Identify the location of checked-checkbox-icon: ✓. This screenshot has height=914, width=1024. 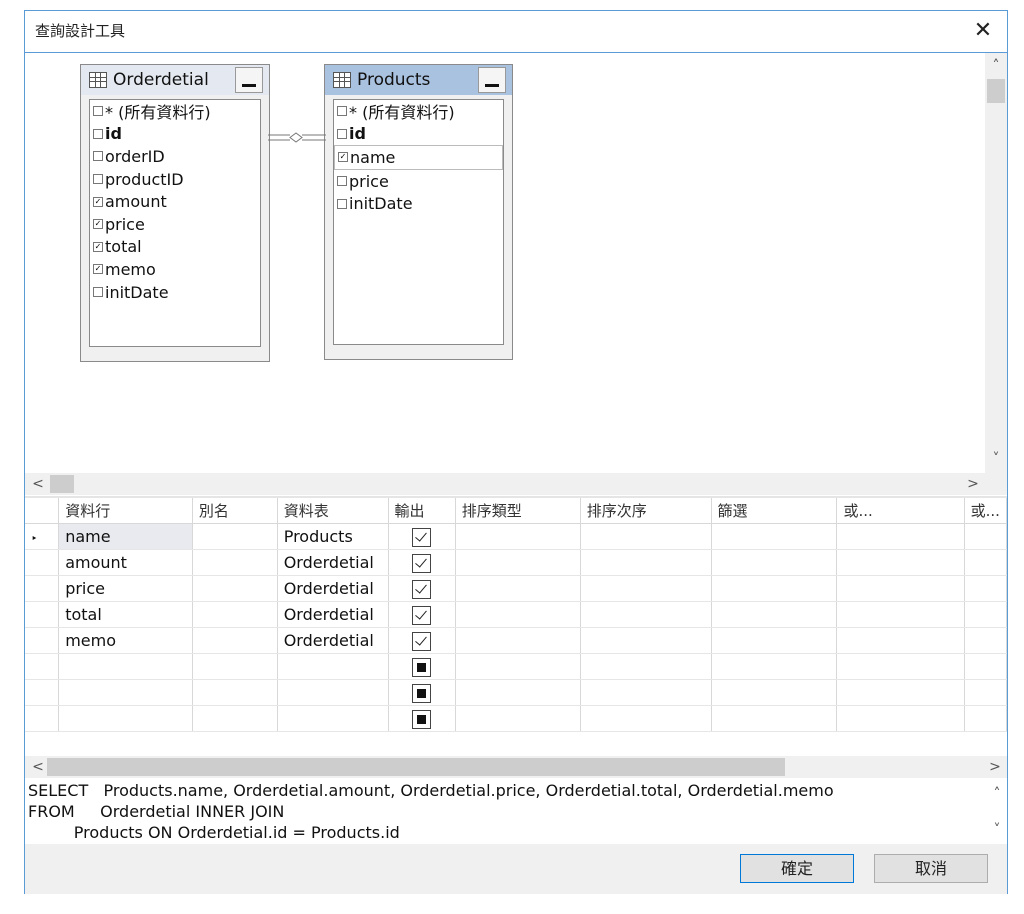
(98, 269).